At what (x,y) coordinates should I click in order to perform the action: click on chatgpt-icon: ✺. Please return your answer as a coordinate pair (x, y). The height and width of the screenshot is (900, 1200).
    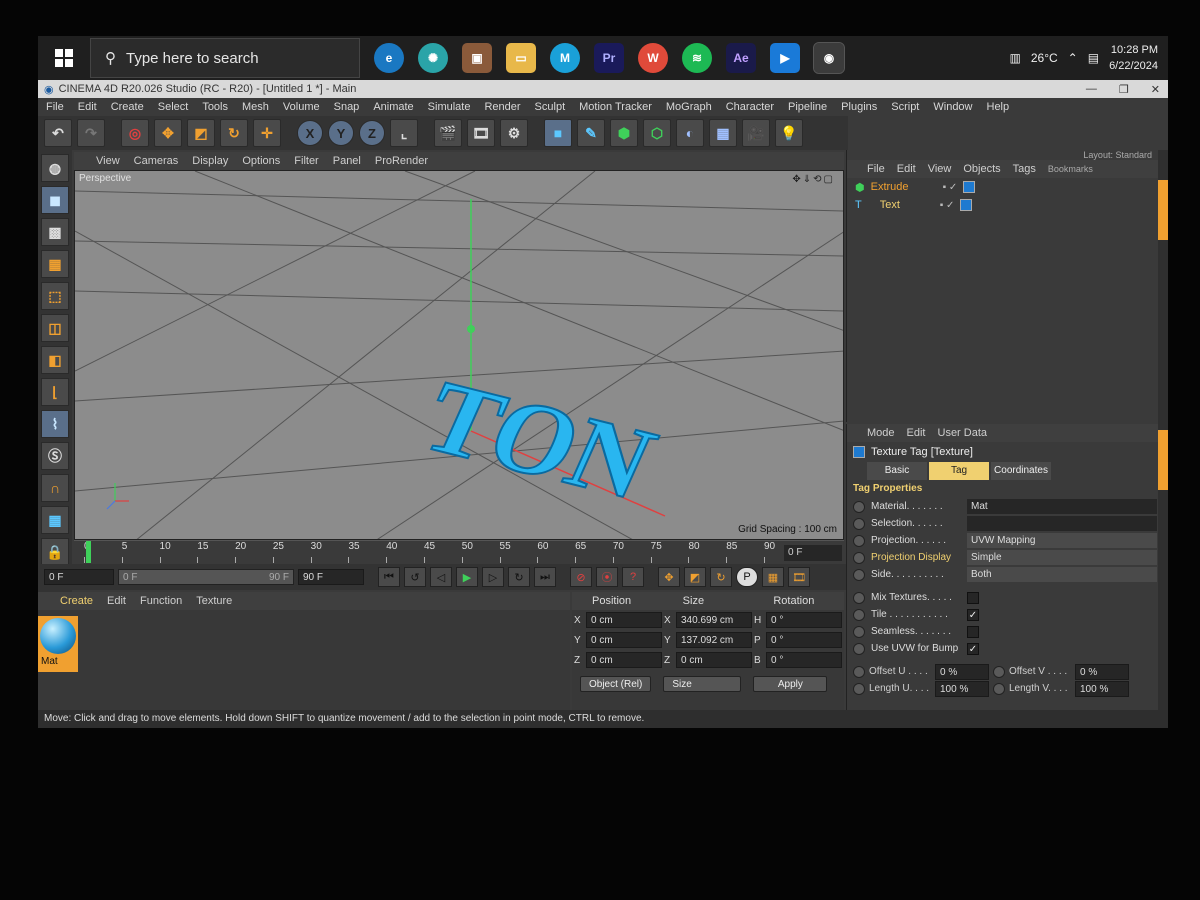
    Looking at the image, I should click on (433, 58).